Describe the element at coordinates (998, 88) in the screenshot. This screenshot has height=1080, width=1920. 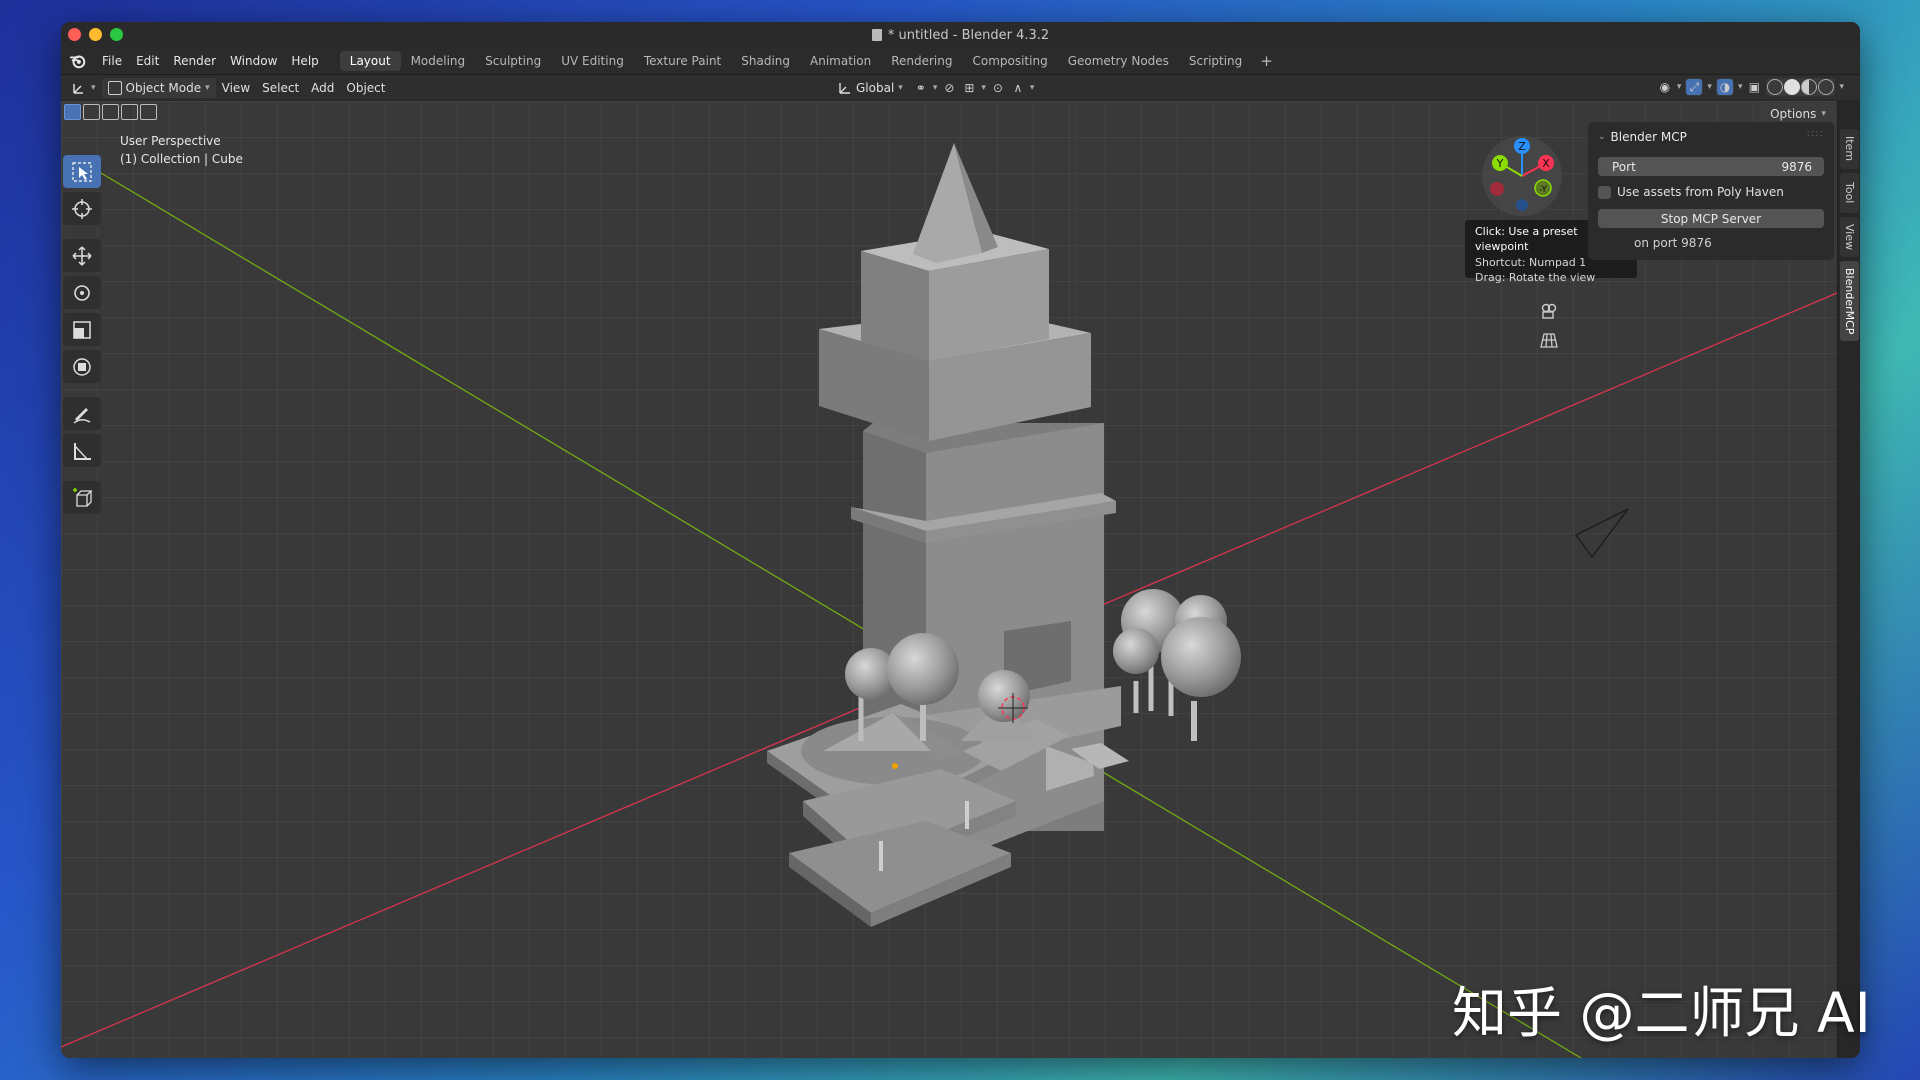
I see `proportional-edit-icon: ⊙` at that location.